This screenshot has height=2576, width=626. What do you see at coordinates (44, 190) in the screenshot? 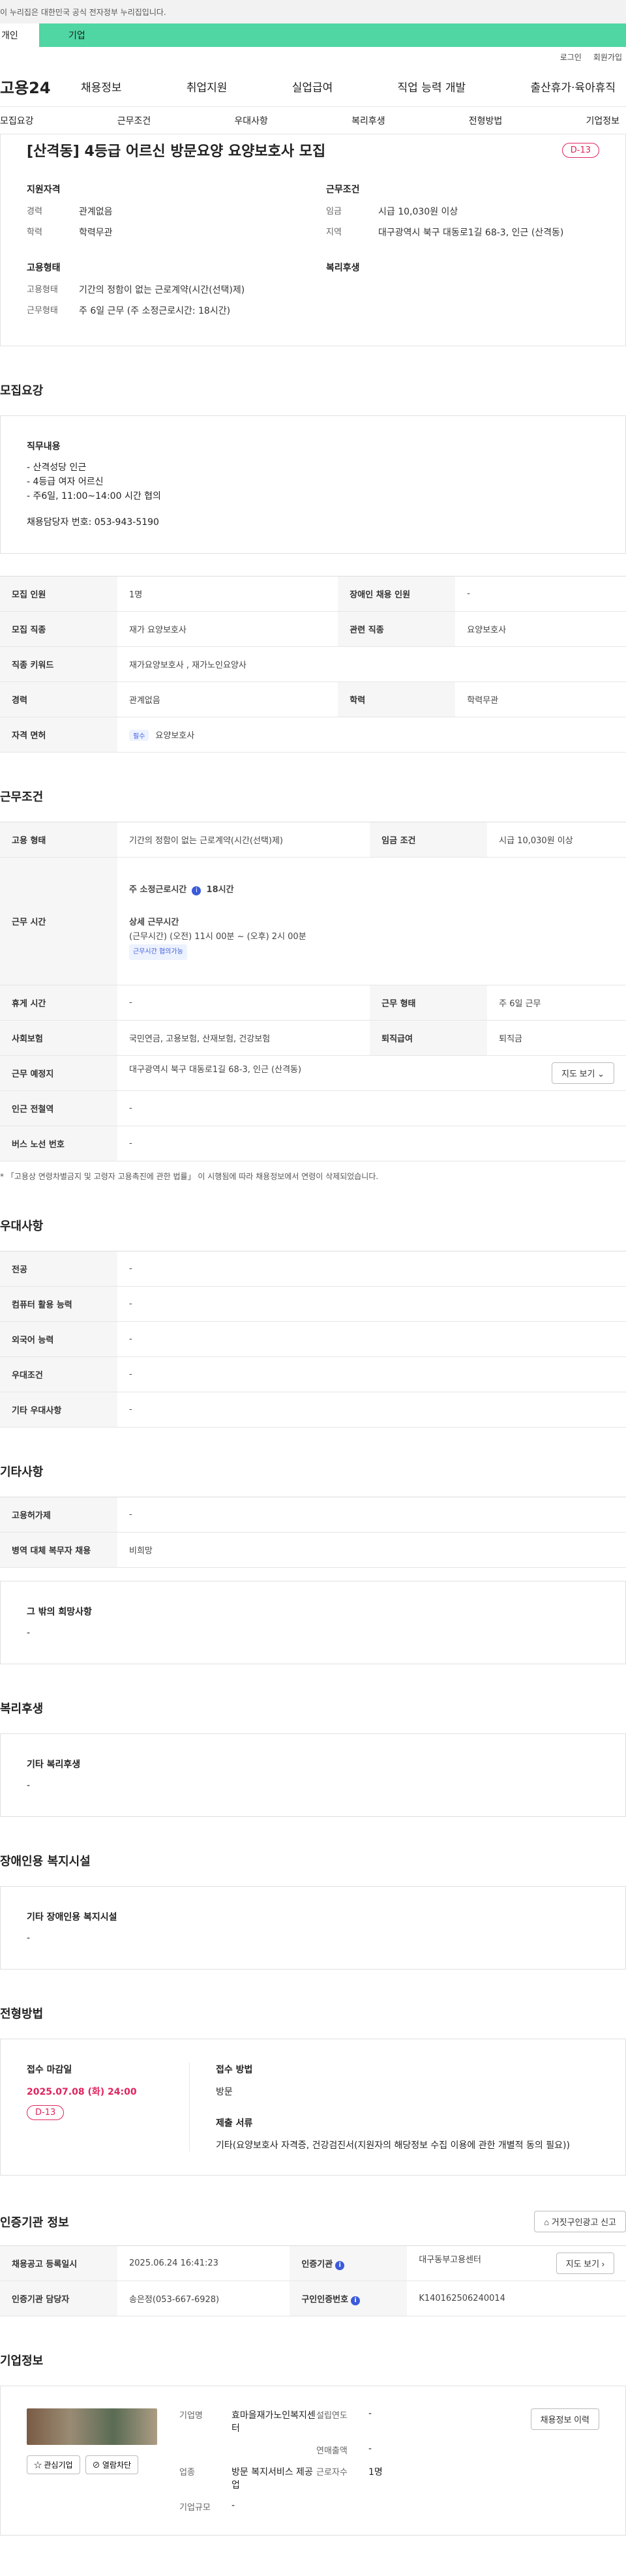
I see `qualification-heading: 지원자격` at bounding box center [44, 190].